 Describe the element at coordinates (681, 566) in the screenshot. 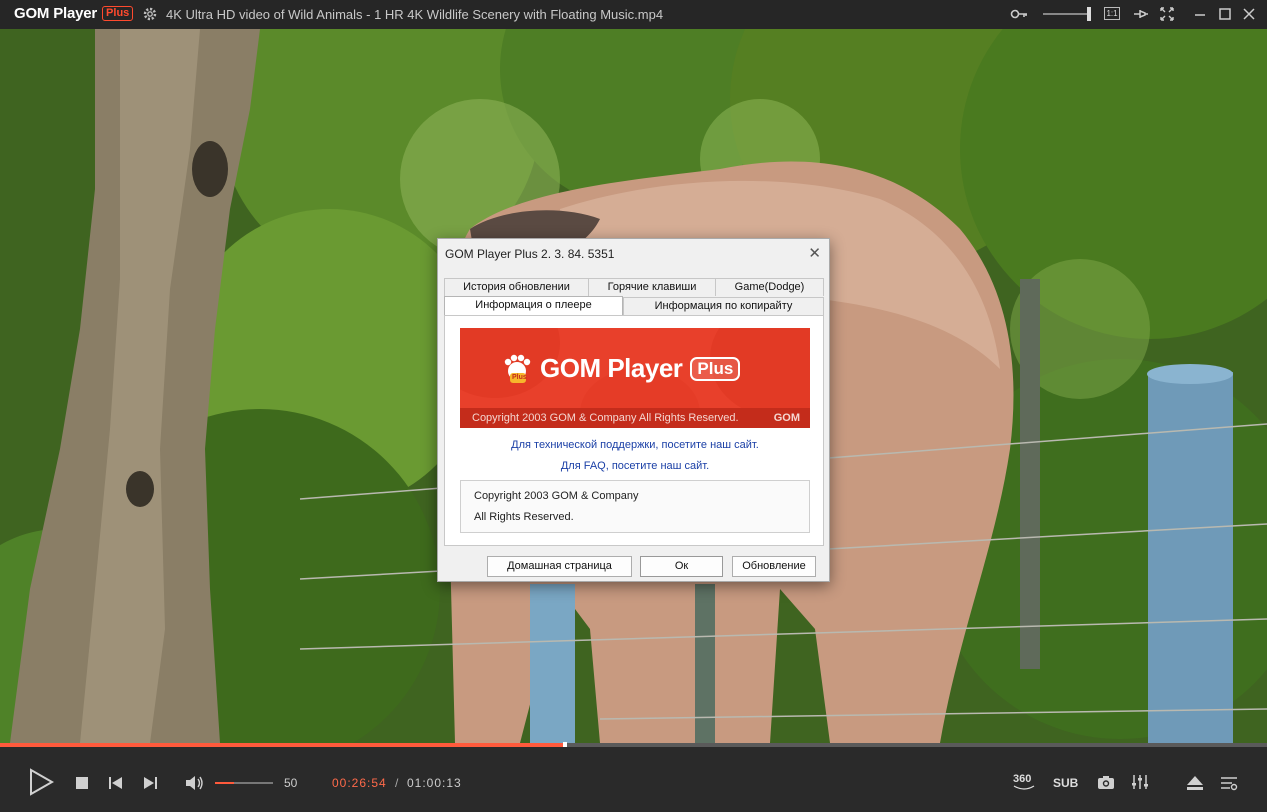

I see `ok-button: Ок` at that location.